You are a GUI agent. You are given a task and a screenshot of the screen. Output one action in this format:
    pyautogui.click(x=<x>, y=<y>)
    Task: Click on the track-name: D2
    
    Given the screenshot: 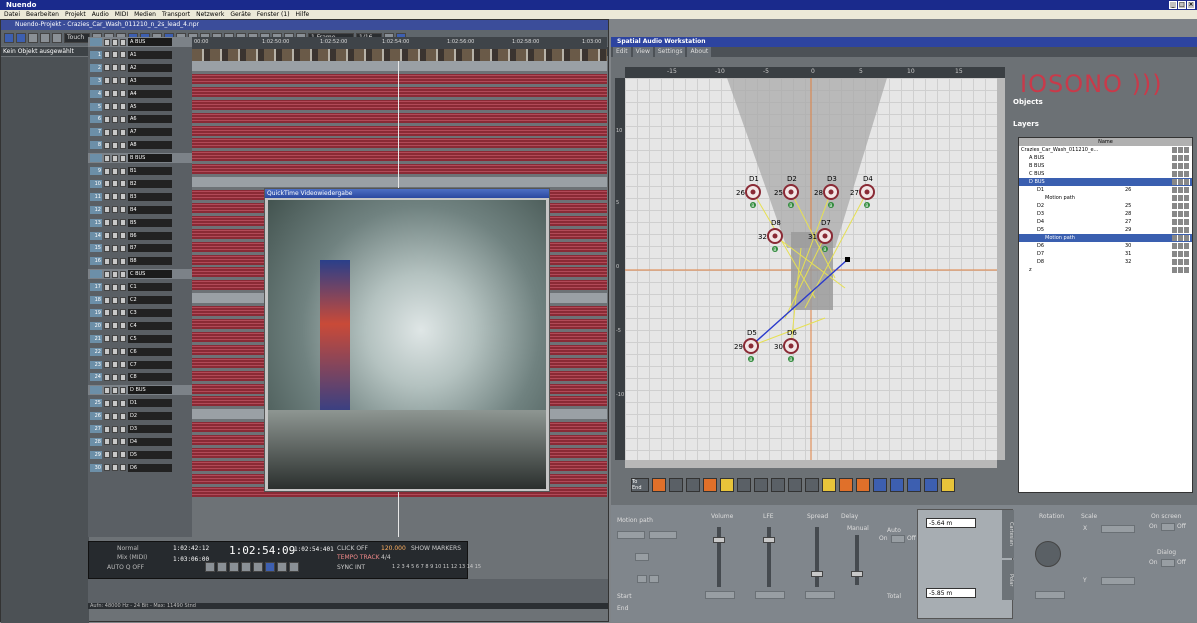 What is the action you would take?
    pyautogui.click(x=150, y=416)
    